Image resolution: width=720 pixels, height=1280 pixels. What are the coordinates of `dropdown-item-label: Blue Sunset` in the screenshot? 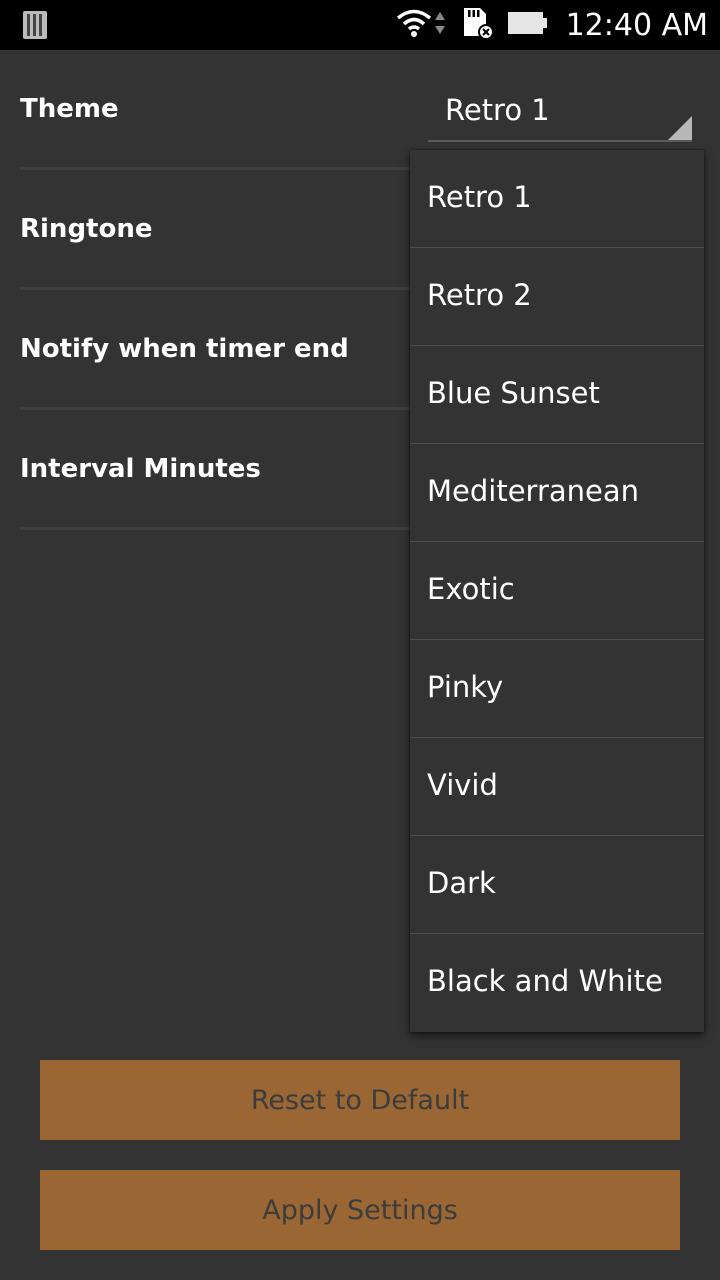 It's located at (513, 393).